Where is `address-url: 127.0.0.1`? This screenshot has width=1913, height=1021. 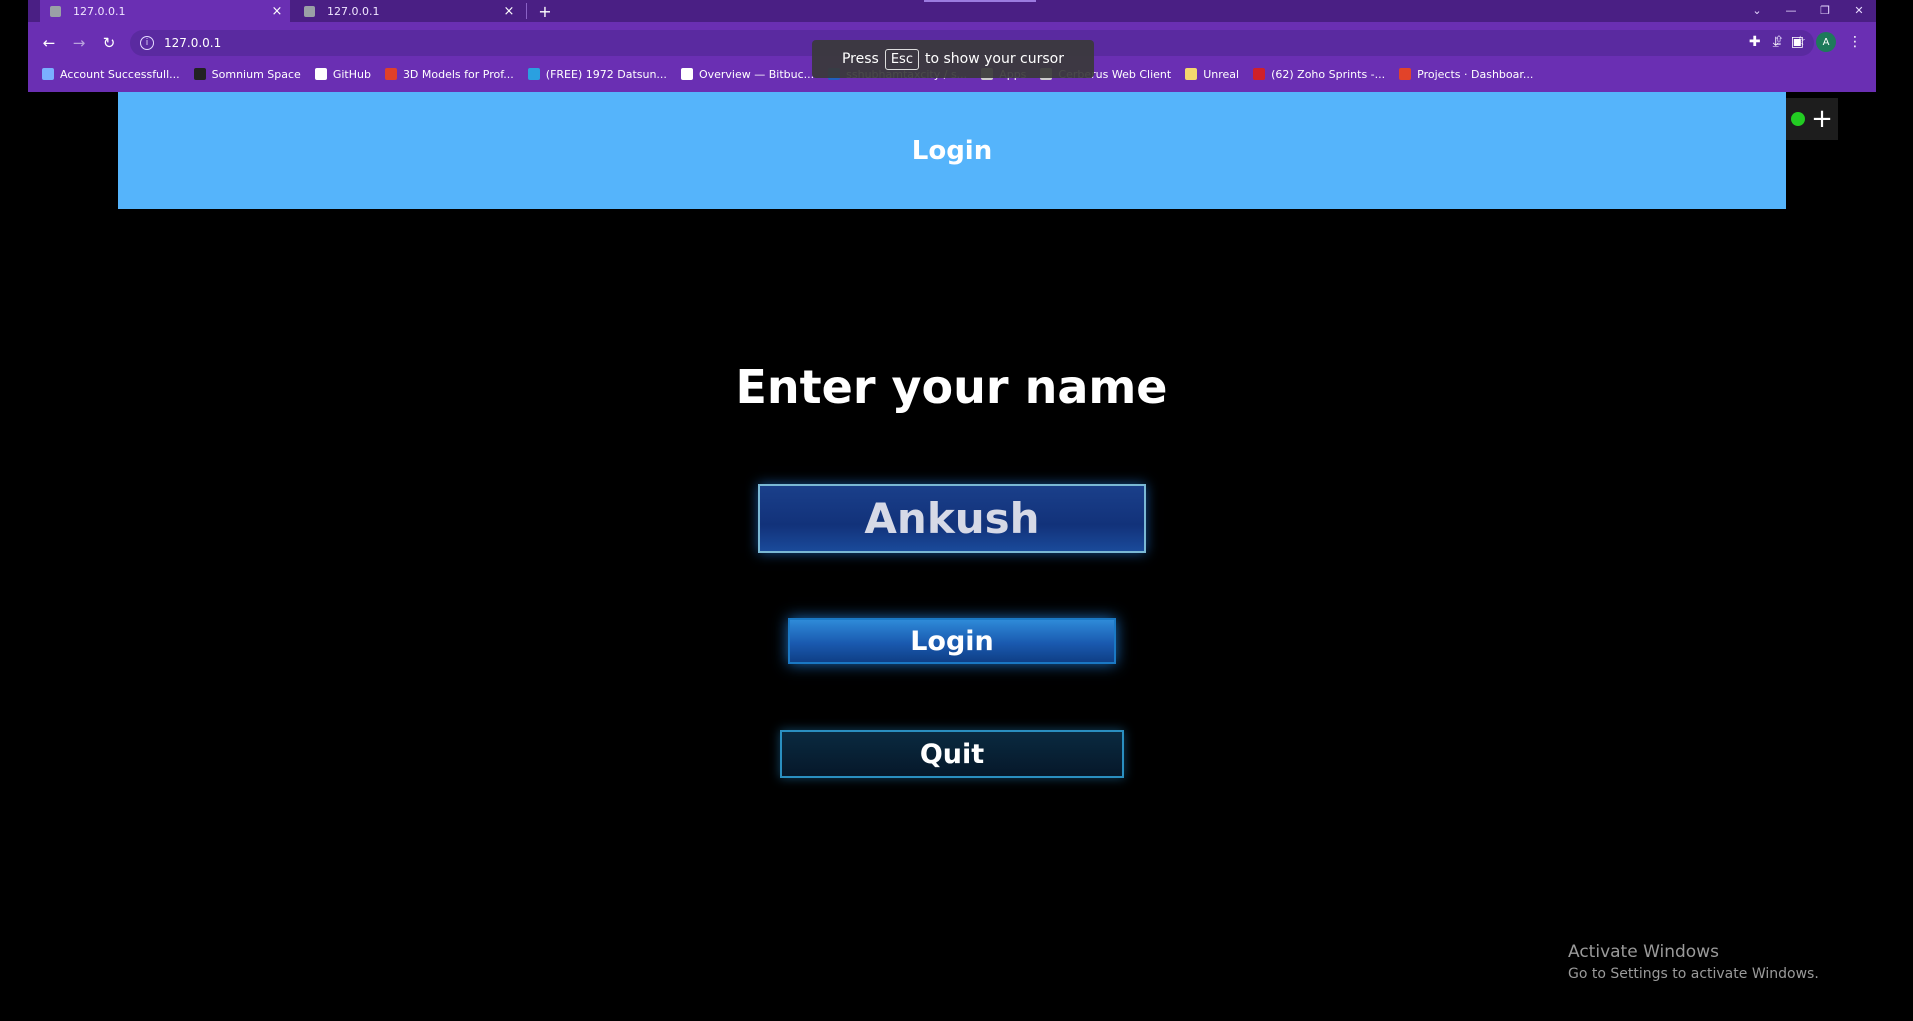 address-url: 127.0.0.1 is located at coordinates (193, 43).